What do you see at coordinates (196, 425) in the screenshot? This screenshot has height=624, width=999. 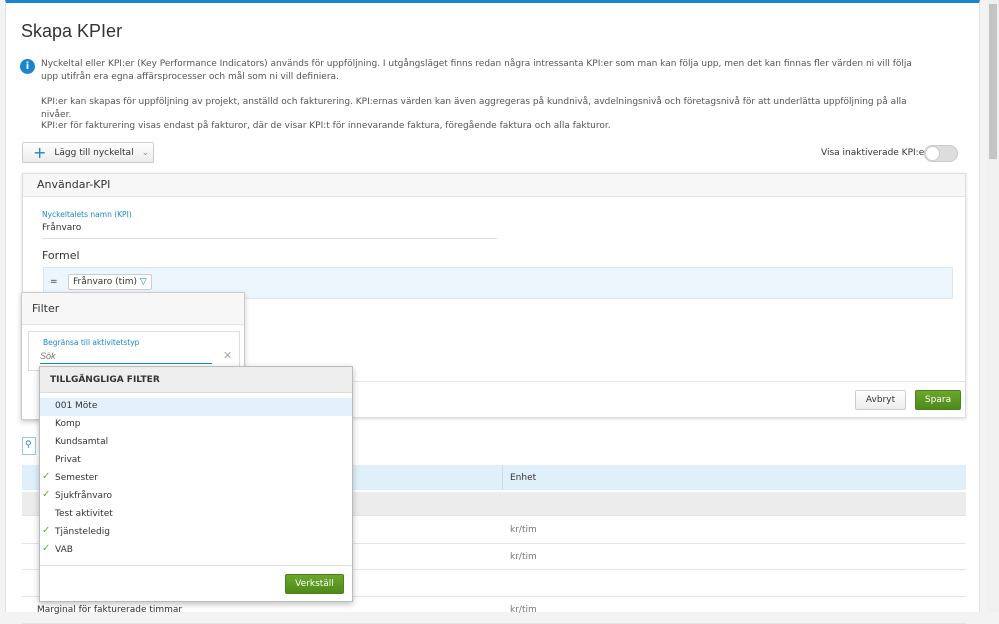 I see `filter-item: Komp` at bounding box center [196, 425].